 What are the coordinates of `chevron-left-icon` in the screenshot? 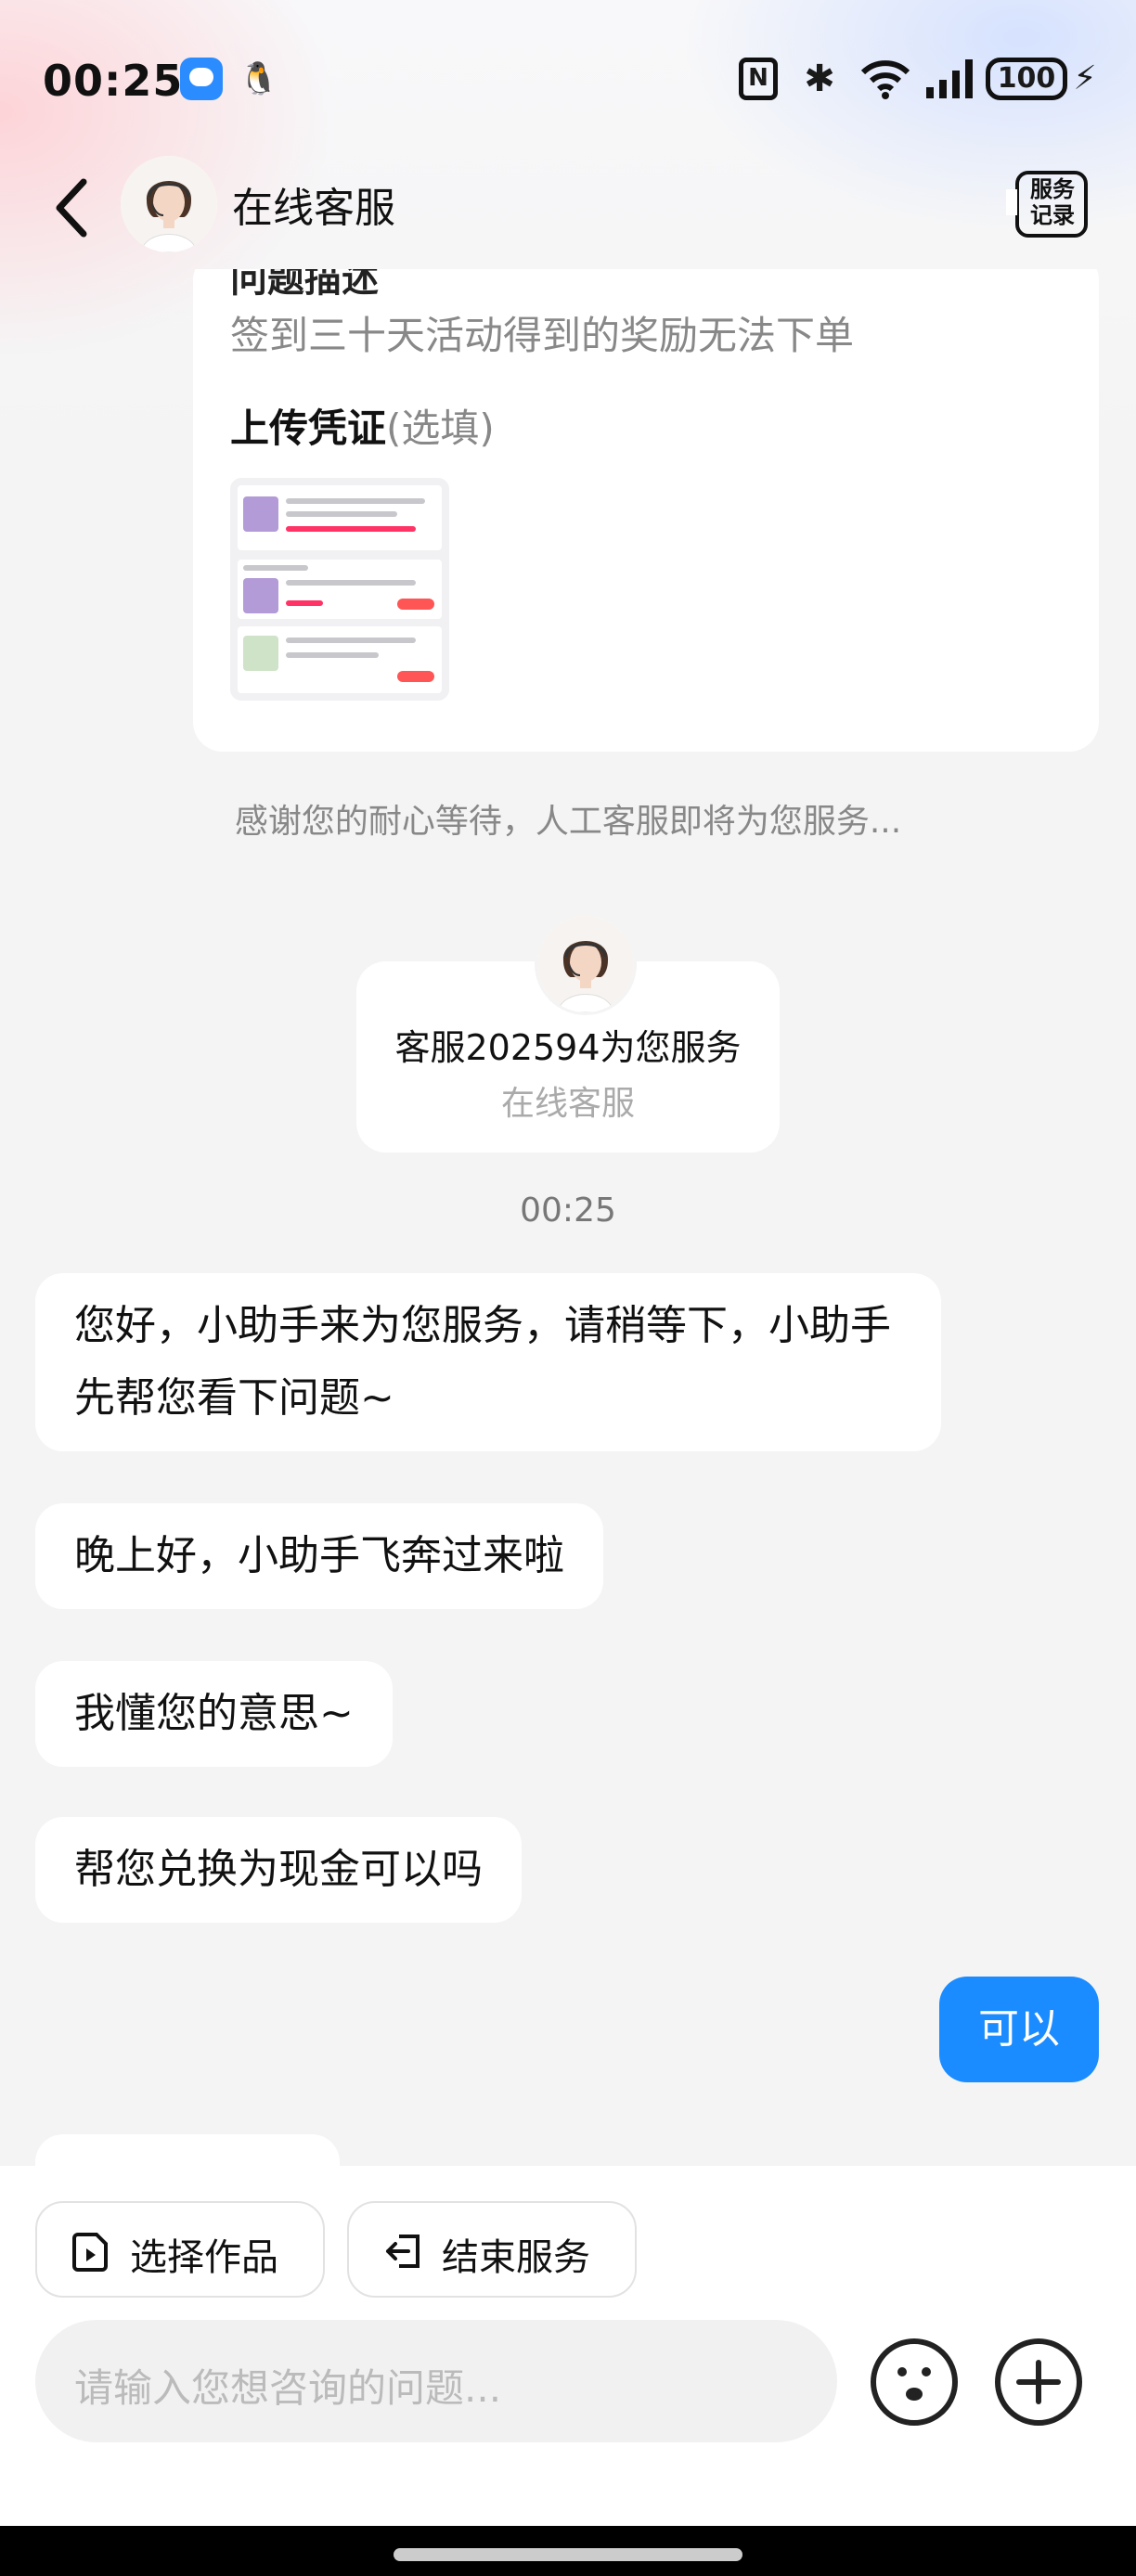 It's located at (74, 208).